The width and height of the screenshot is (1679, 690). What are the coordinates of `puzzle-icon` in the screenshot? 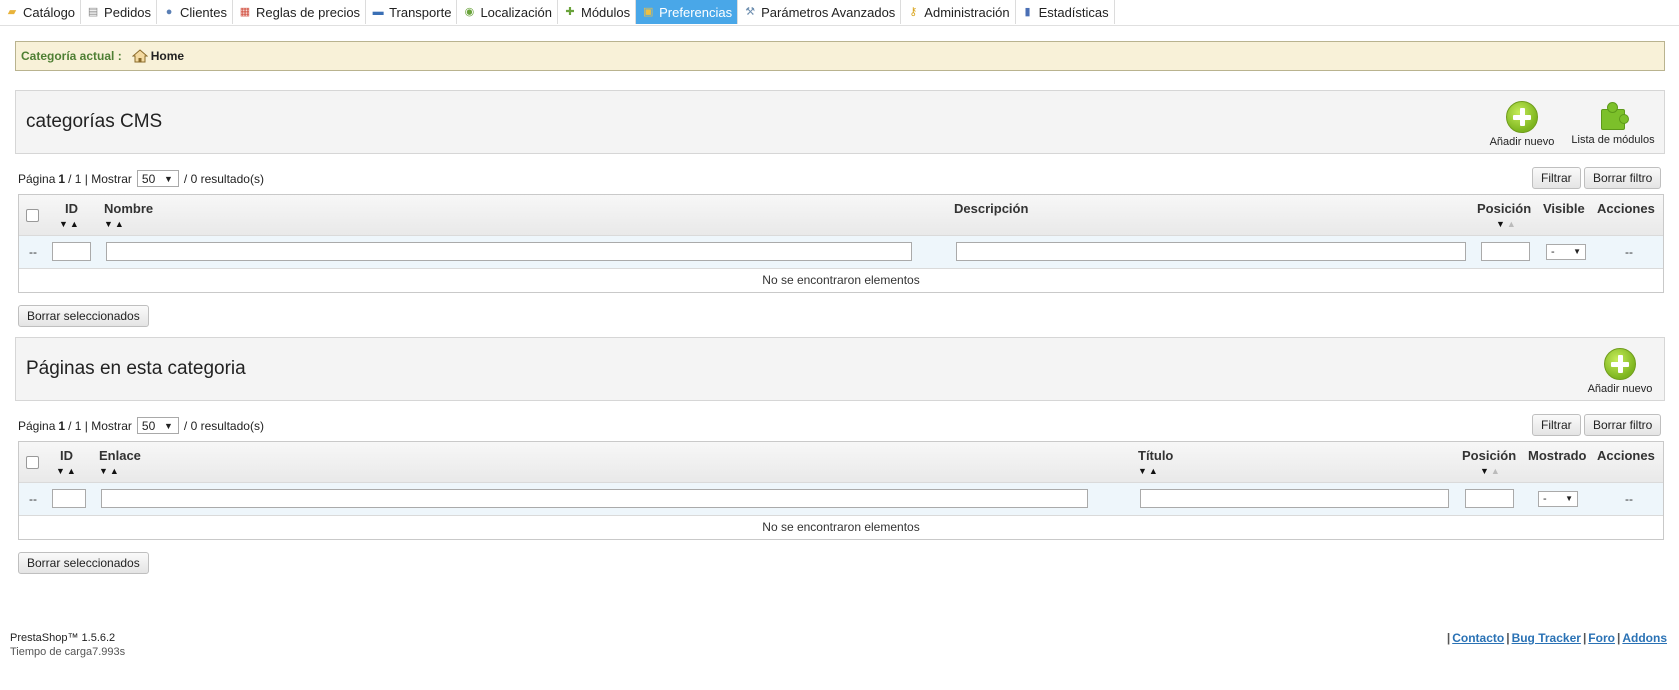 It's located at (1613, 116).